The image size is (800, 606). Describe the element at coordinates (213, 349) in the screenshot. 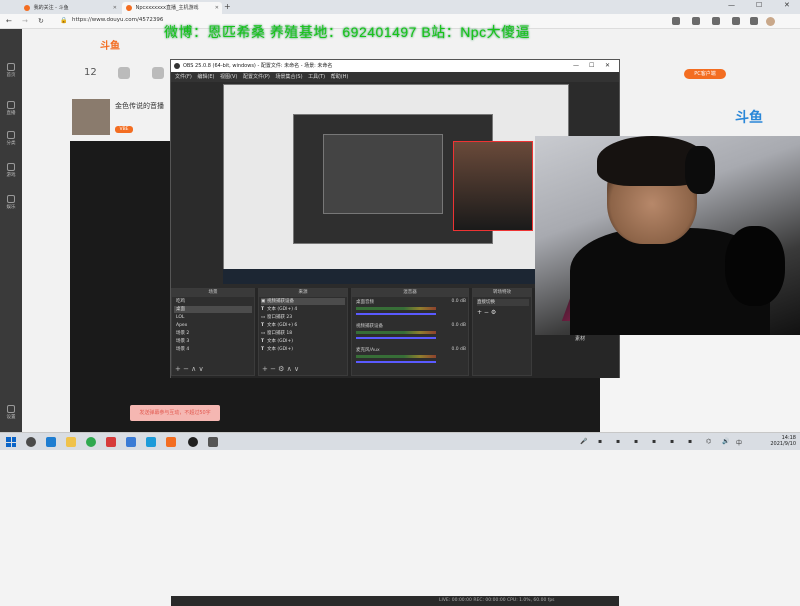

I see `scene-item: 场景 4` at that location.